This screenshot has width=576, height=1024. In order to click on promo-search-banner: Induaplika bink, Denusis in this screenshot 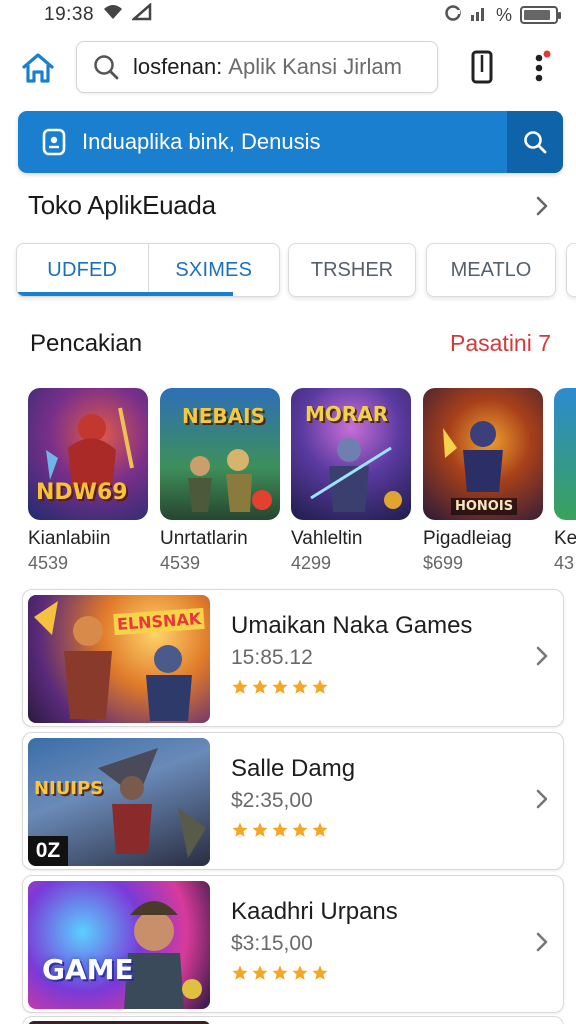, I will do `click(290, 142)`.